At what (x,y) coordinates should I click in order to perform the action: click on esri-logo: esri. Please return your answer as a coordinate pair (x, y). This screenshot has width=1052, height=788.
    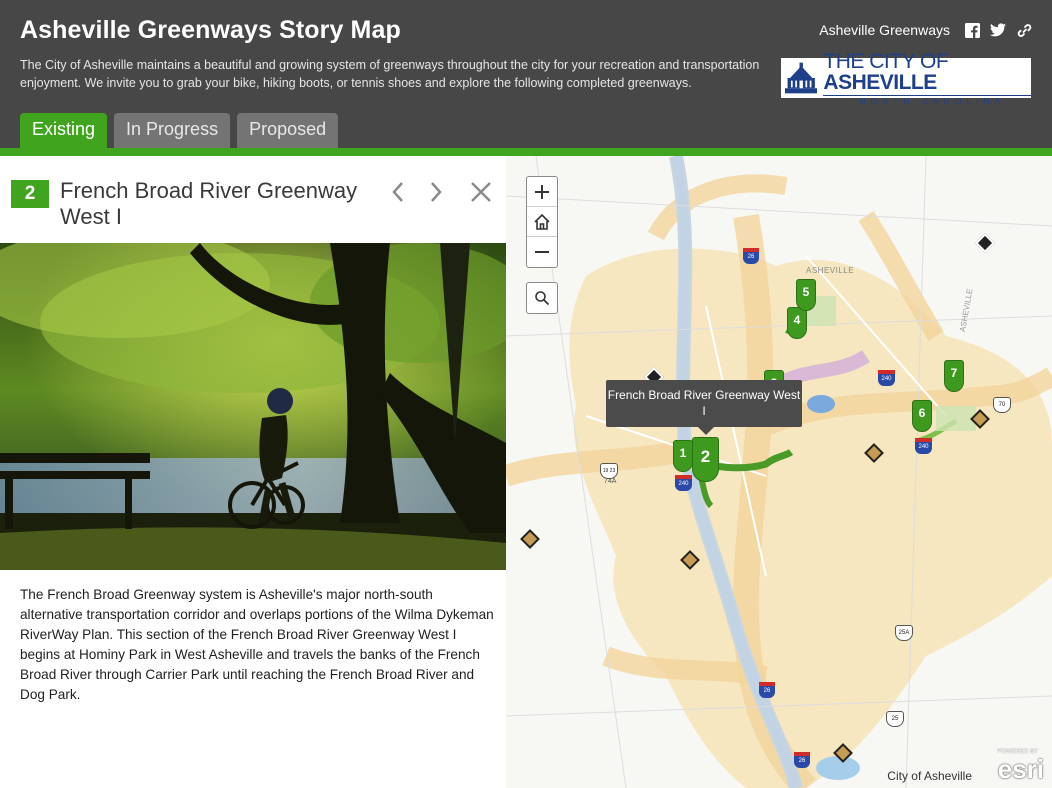
    Looking at the image, I should click on (1021, 769).